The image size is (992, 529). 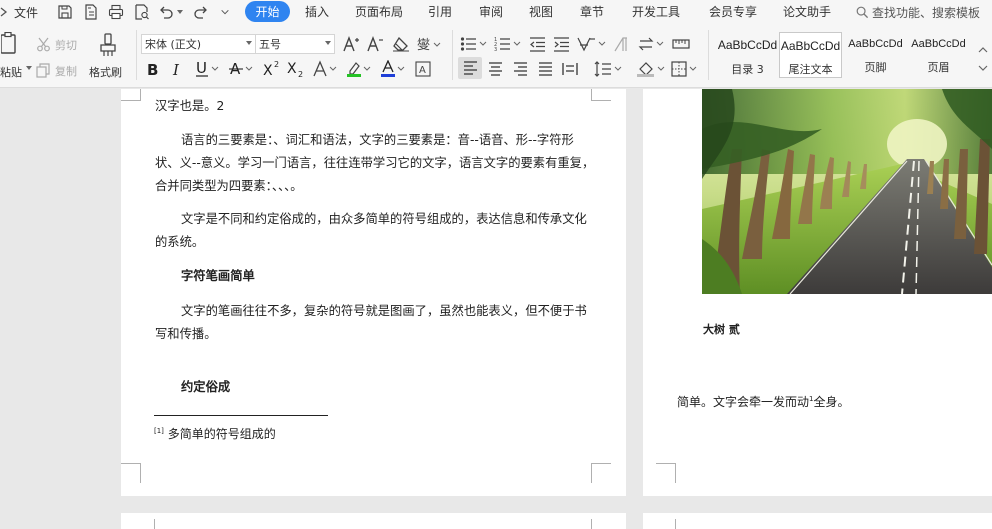 What do you see at coordinates (190, 106) in the screenshot?
I see `text-line: 汉字也是。2` at bounding box center [190, 106].